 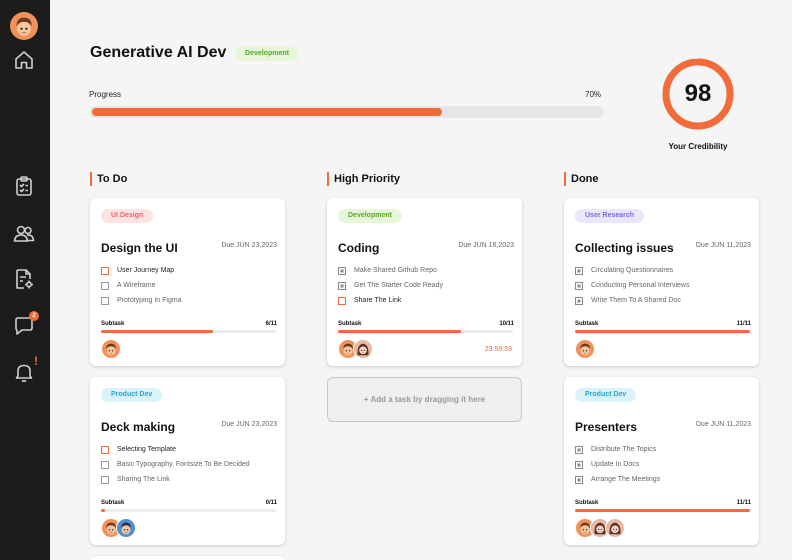 I want to click on countdown-timer: 23:59:59, so click(x=498, y=349).